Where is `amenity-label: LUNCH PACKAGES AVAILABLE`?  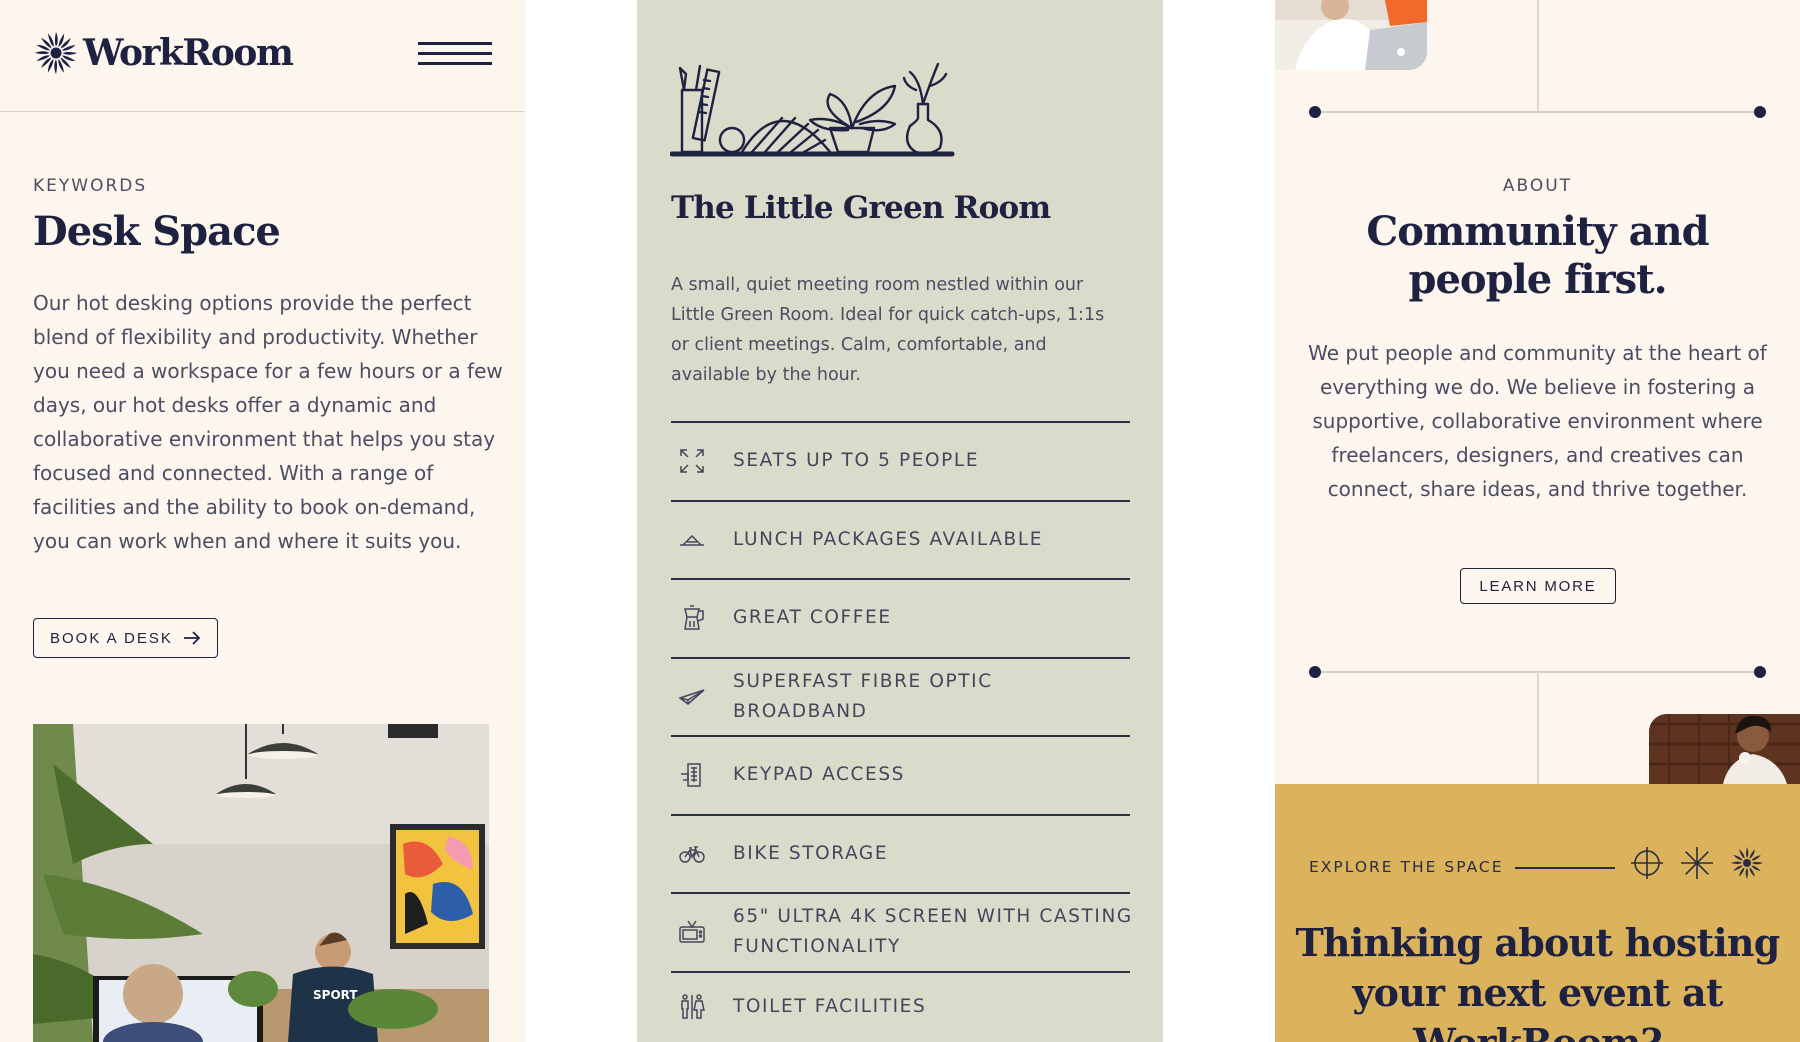
amenity-label: LUNCH PACKAGES AVAILABLE is located at coordinates (888, 539).